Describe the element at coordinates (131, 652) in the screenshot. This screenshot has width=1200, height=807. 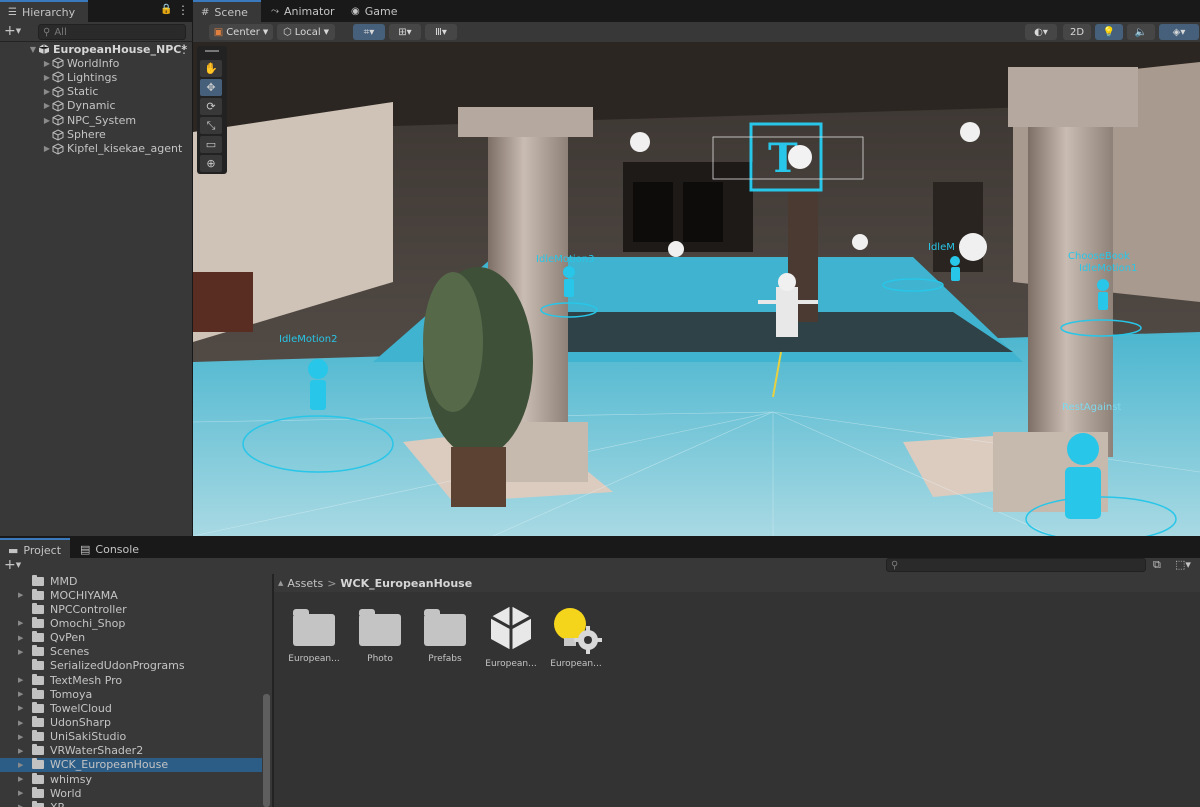
I see `folder-tree-item: ▶ Scenes` at that location.